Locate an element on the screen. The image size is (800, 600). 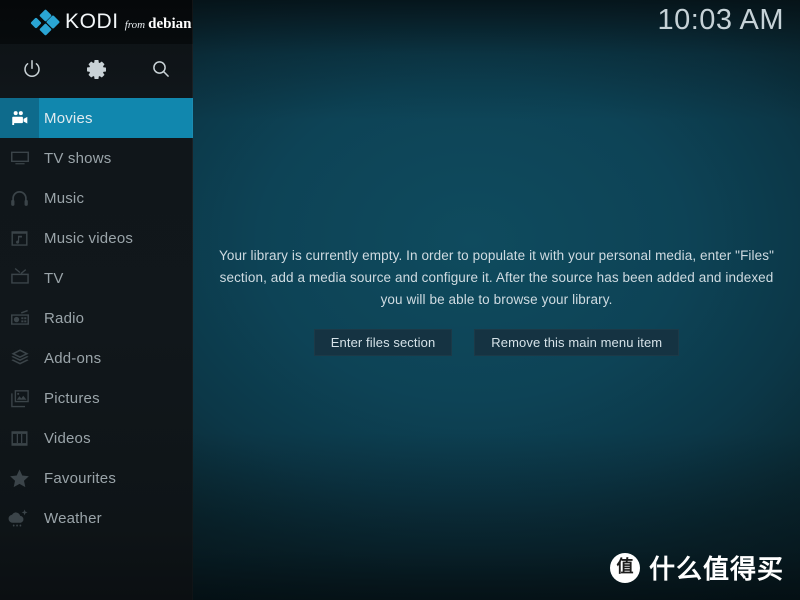
radio-icon is located at coordinates (19, 318).